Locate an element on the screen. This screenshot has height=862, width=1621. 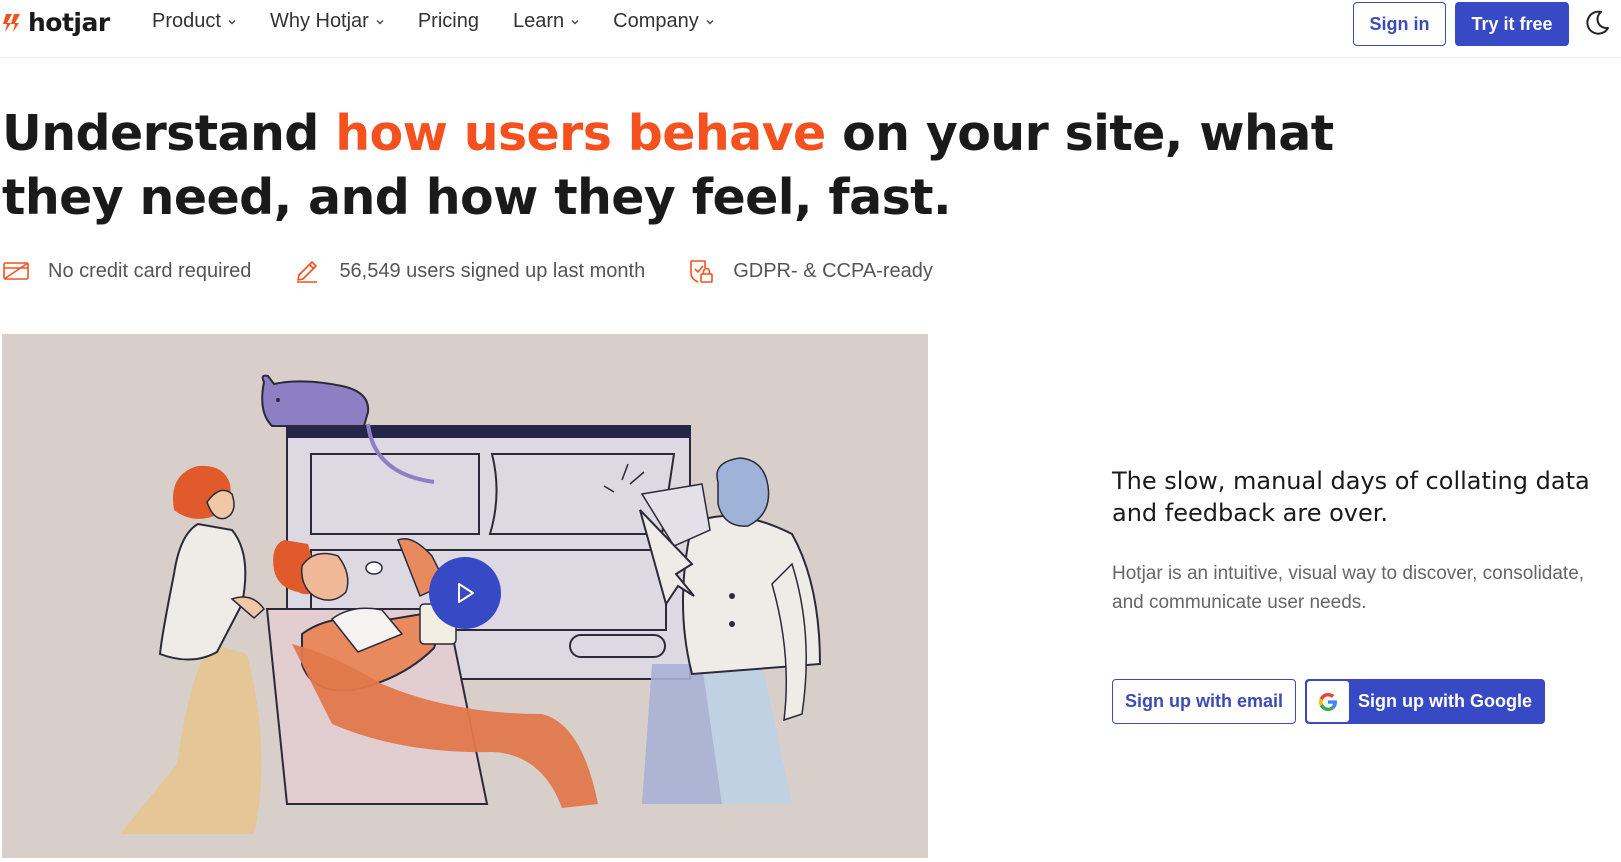
badge-no-credit-card: No credit card required is located at coordinates (126, 271).